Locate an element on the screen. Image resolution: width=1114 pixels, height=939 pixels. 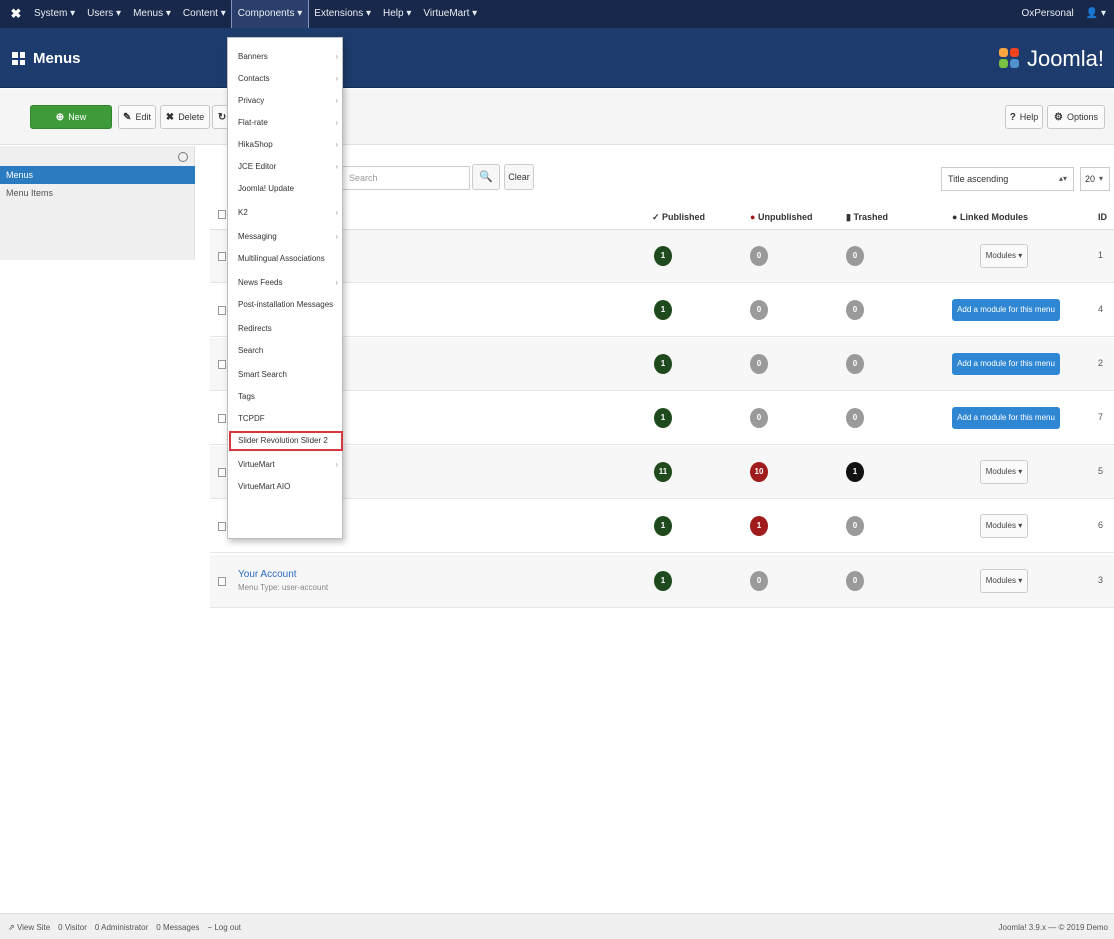
th-published: ✓ Published is located at coordinates (678, 217).